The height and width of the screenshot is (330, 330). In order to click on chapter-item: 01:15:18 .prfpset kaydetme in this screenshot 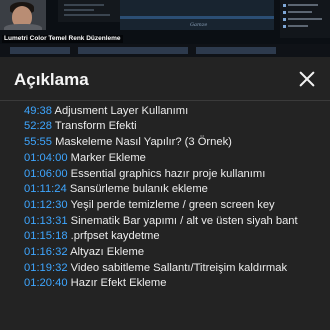, I will do `click(174, 237)`.